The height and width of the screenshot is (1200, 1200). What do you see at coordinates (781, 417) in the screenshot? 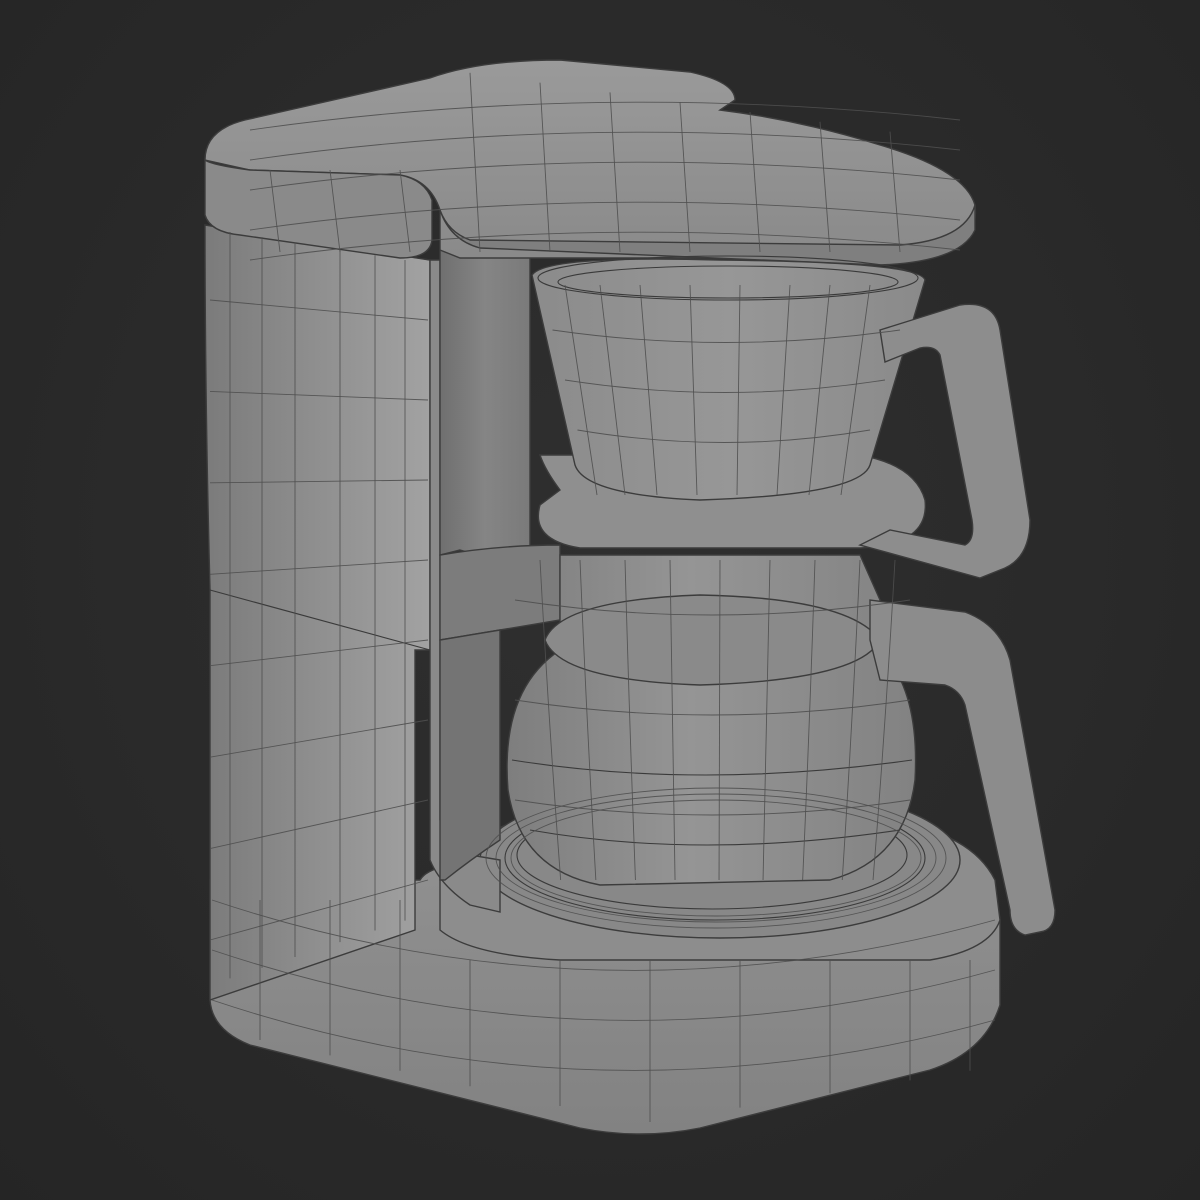
I see `filter-basket` at bounding box center [781, 417].